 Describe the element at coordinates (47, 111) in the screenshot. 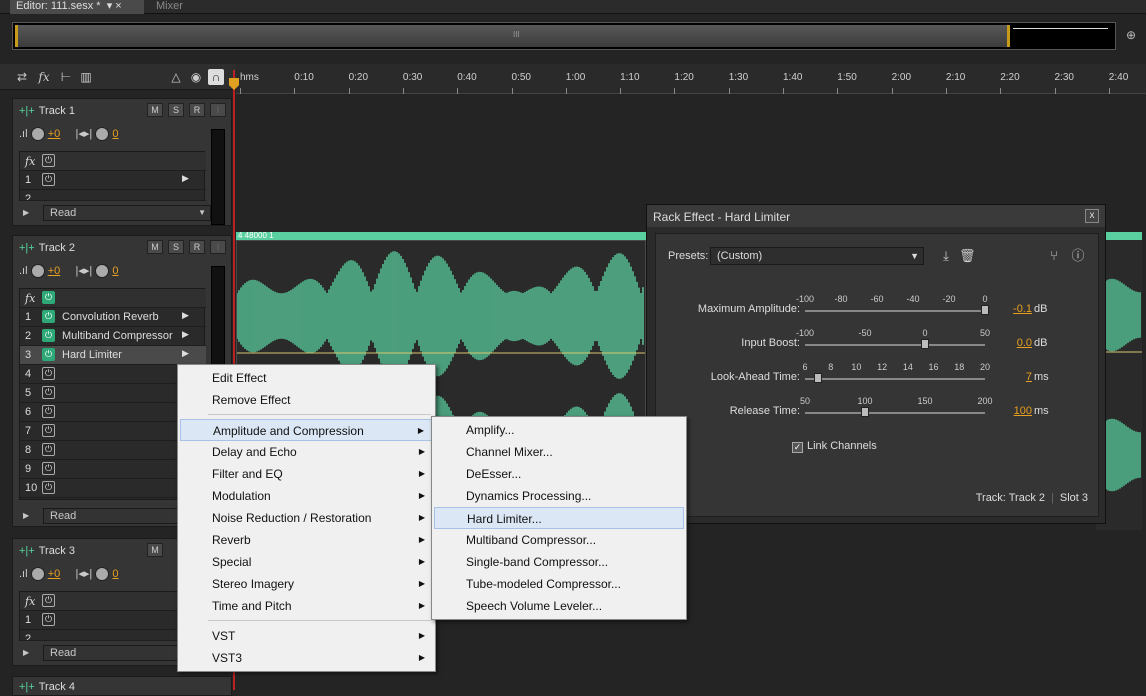

I see `track-1-title: +|+ Track 1` at that location.